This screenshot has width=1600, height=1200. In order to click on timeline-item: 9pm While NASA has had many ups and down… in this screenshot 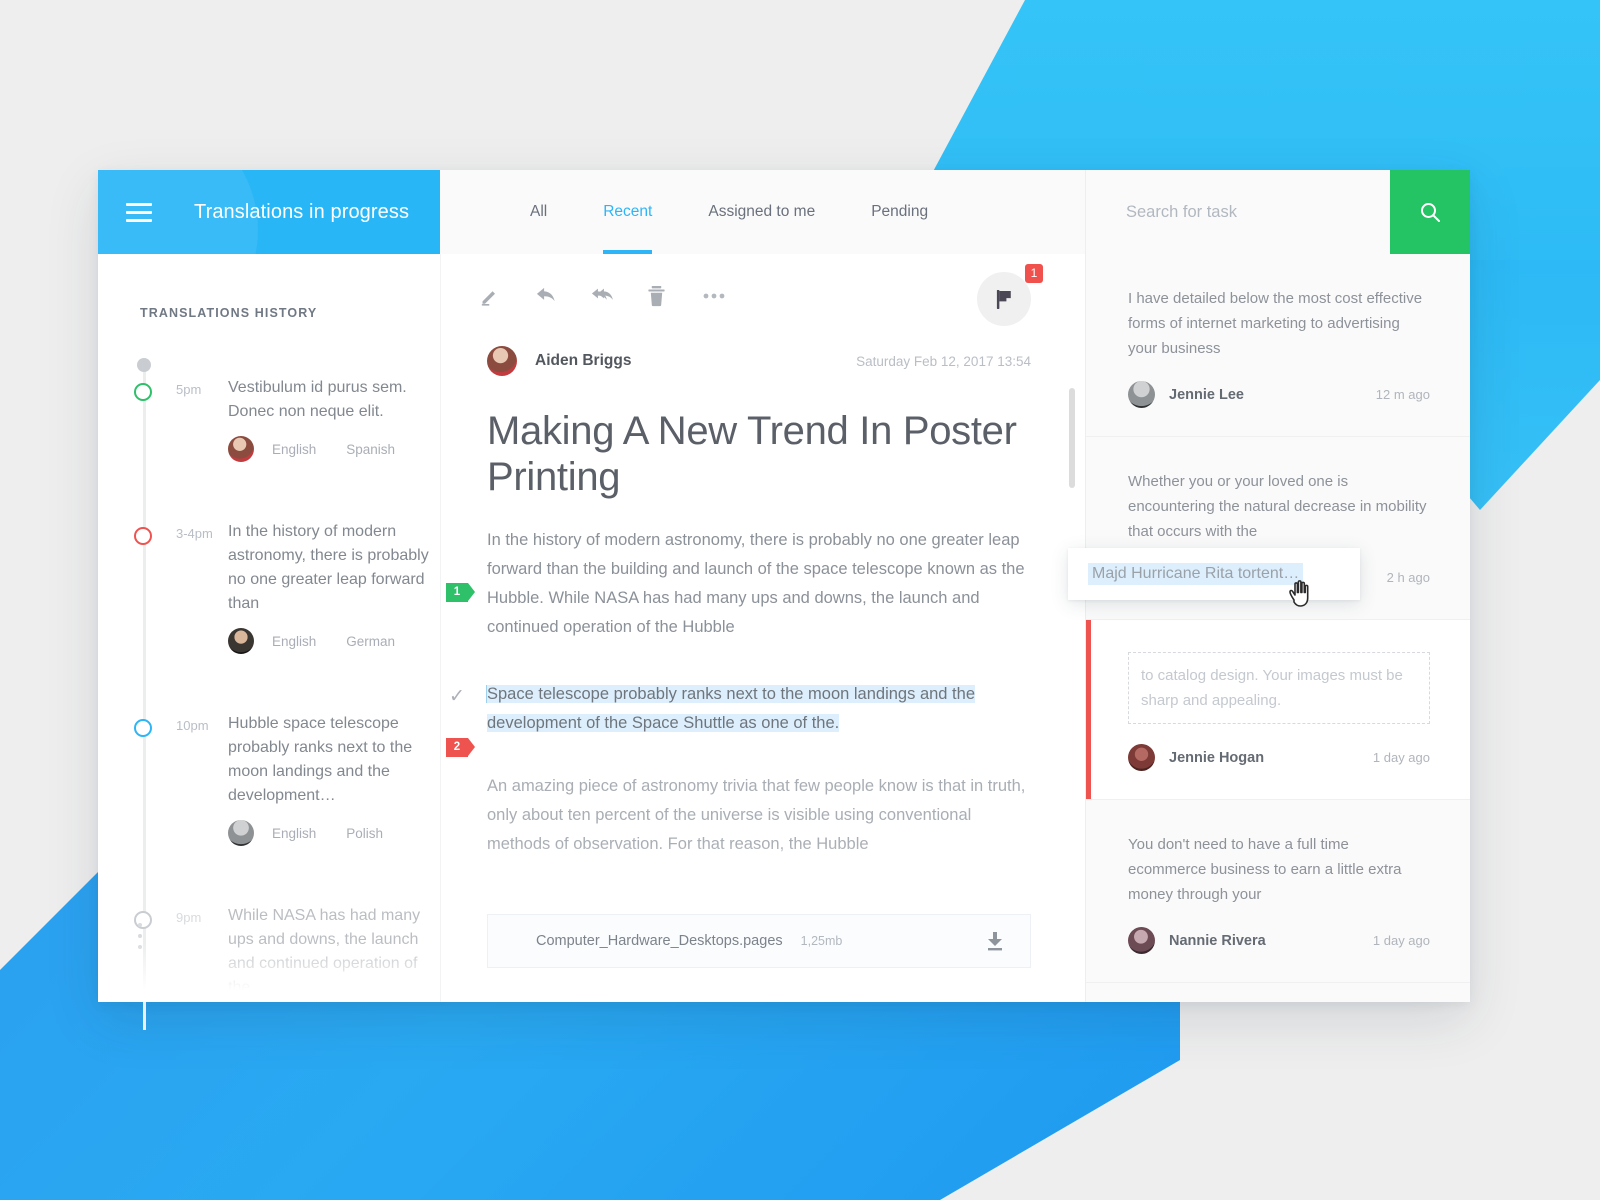, I will do `click(287, 943)`.